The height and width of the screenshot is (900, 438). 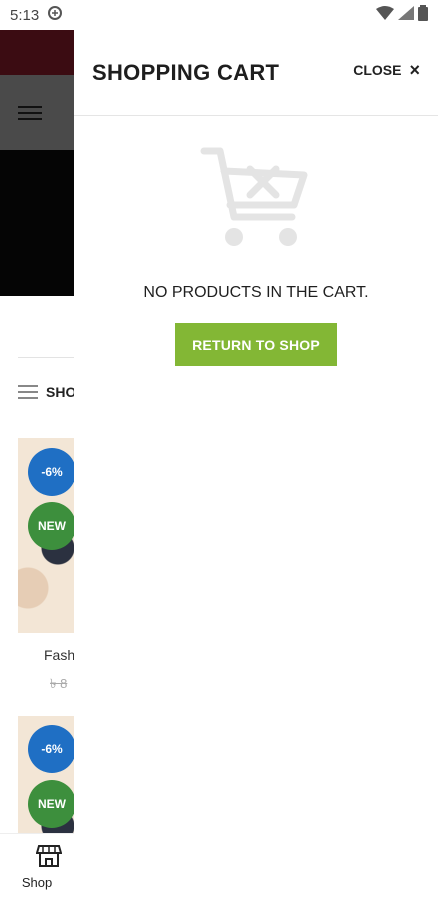 What do you see at coordinates (414, 70) in the screenshot?
I see `close-icon: ×` at bounding box center [414, 70].